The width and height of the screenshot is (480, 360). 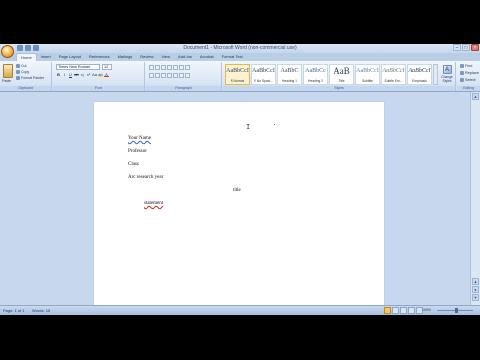 I want to click on zoom-slider, so click(x=455, y=310).